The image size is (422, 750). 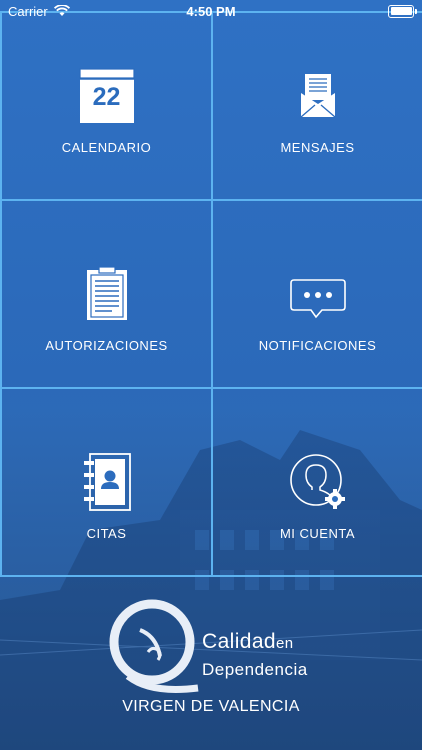 What do you see at coordinates (154, 646) in the screenshot?
I see `q-logo-icon` at bounding box center [154, 646].